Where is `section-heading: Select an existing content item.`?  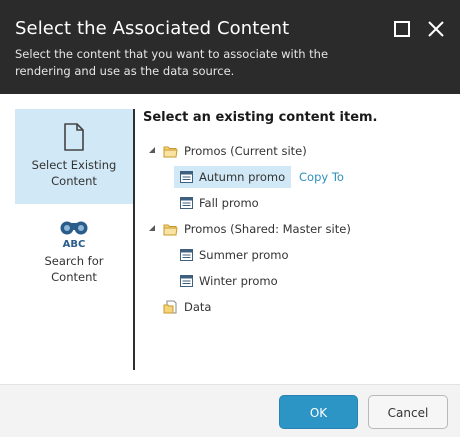 section-heading: Select an existing content item. is located at coordinates (260, 117).